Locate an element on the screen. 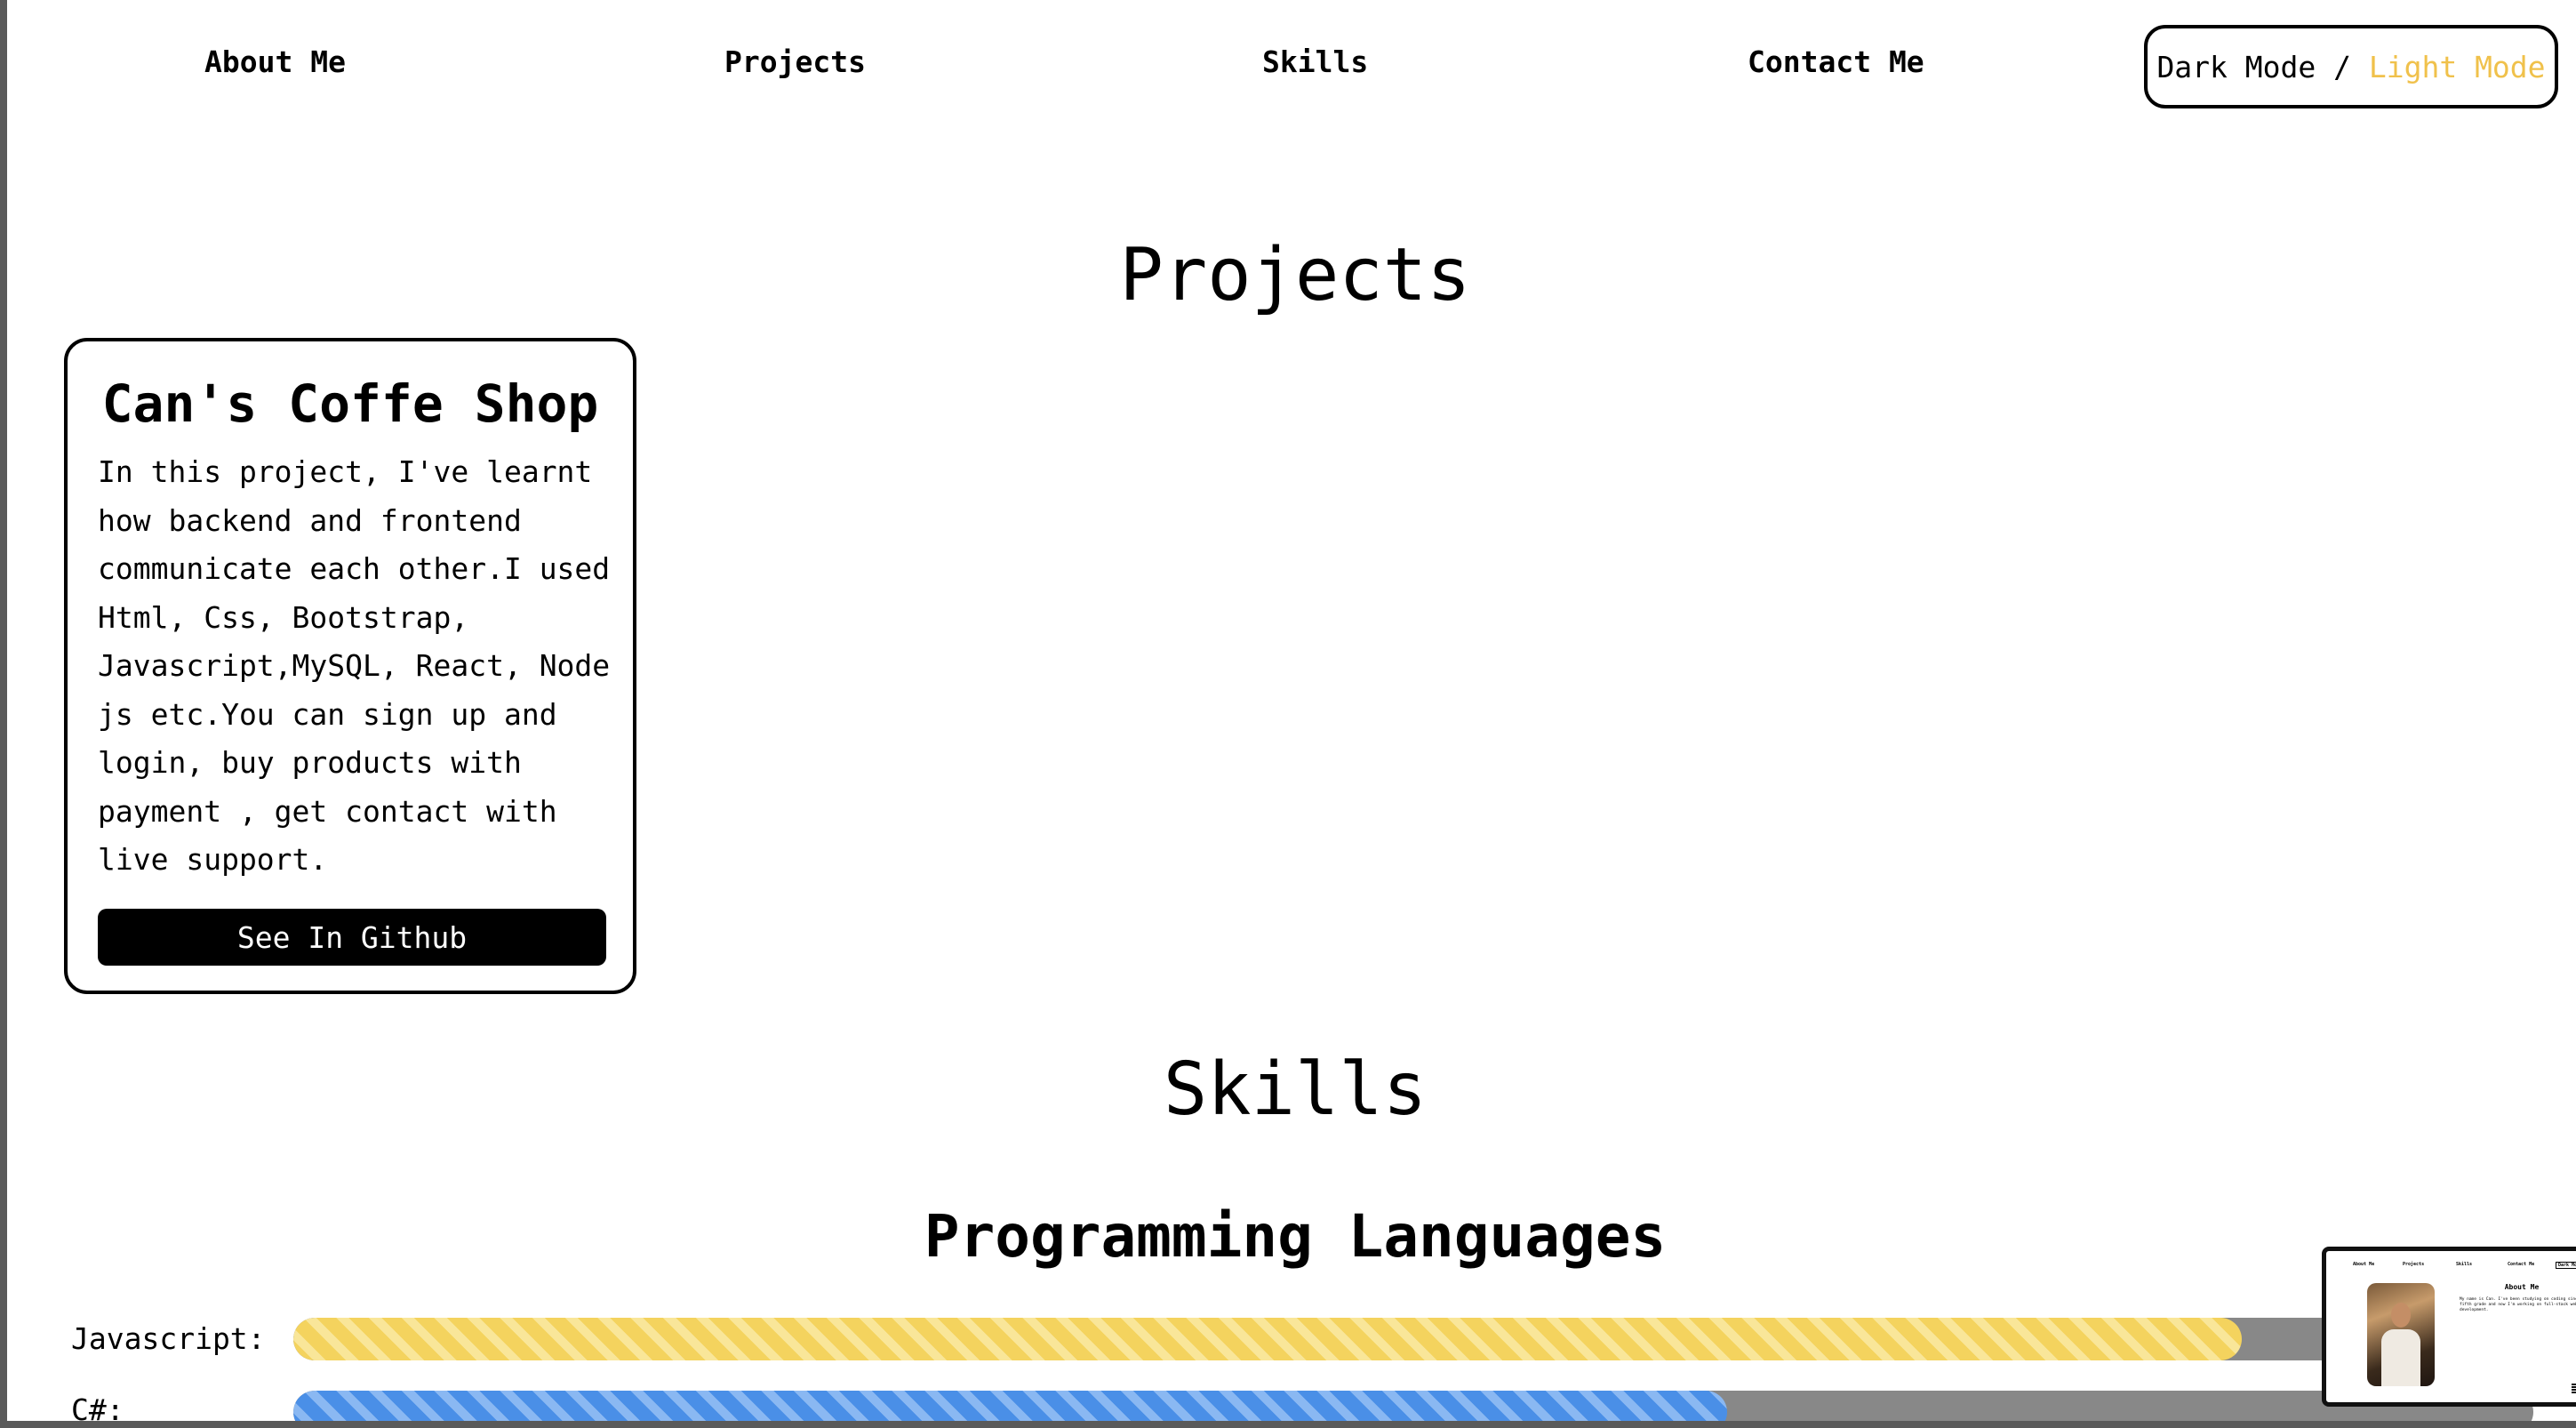  thumbnail-title: About Me is located at coordinates (2522, 1287).